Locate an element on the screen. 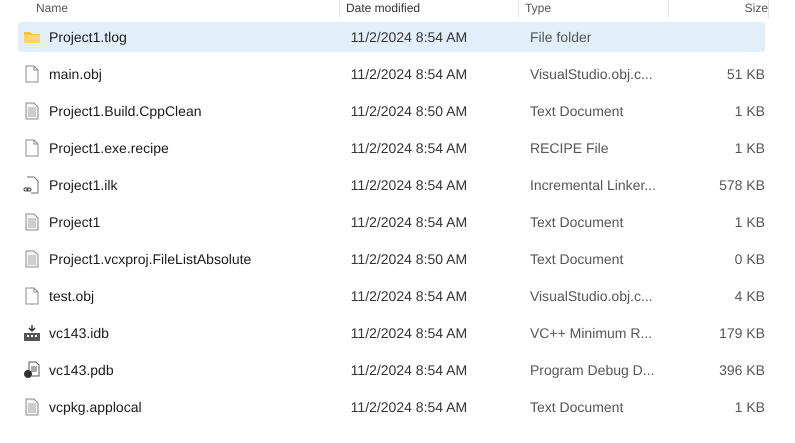  file-row: Project1.vcxproj.FileListAbsolute 11/2/2024 8:50 AM Text Document 0 KB is located at coordinates (391, 259).